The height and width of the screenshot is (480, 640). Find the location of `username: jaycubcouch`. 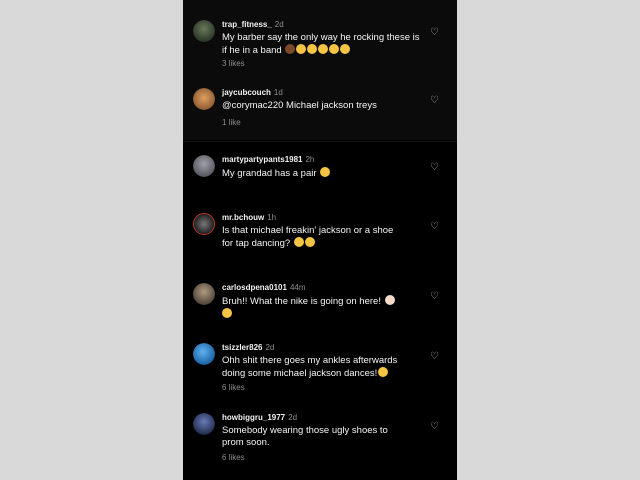

username: jaycubcouch is located at coordinates (246, 92).